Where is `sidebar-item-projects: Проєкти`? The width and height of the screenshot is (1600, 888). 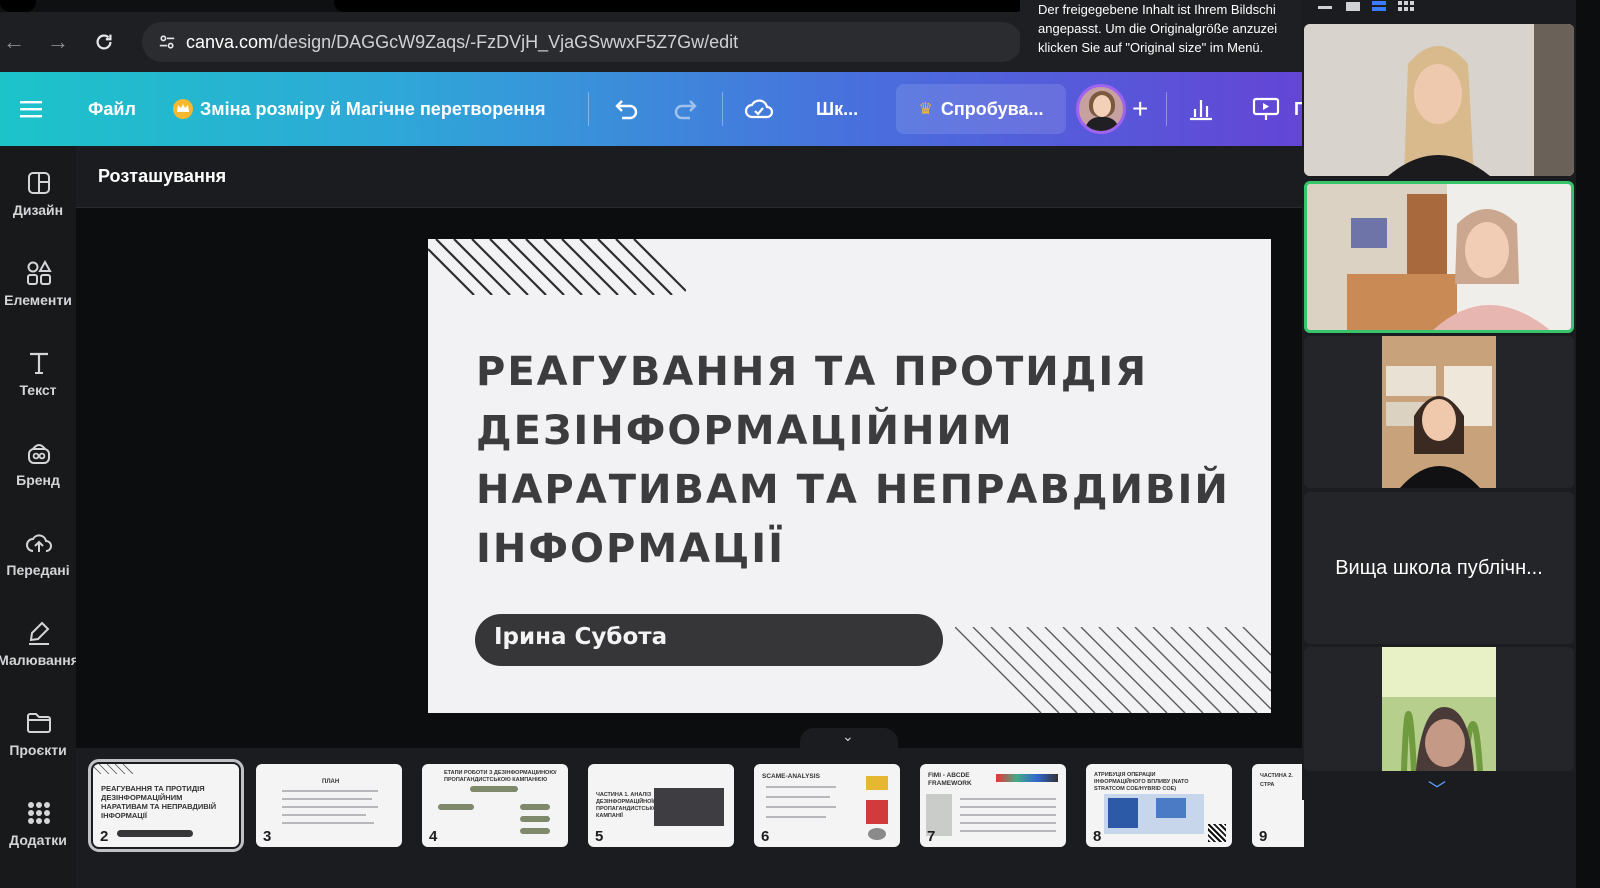
sidebar-item-projects: Проєкти is located at coordinates (38, 732).